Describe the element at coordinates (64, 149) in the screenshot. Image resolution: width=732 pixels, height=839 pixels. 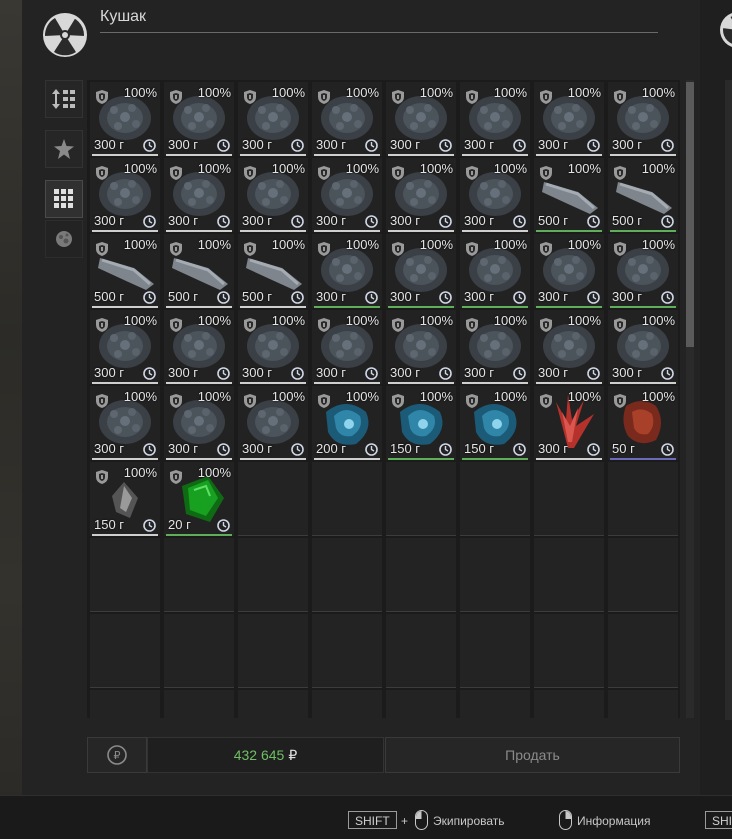
I see `favorites-button` at that location.